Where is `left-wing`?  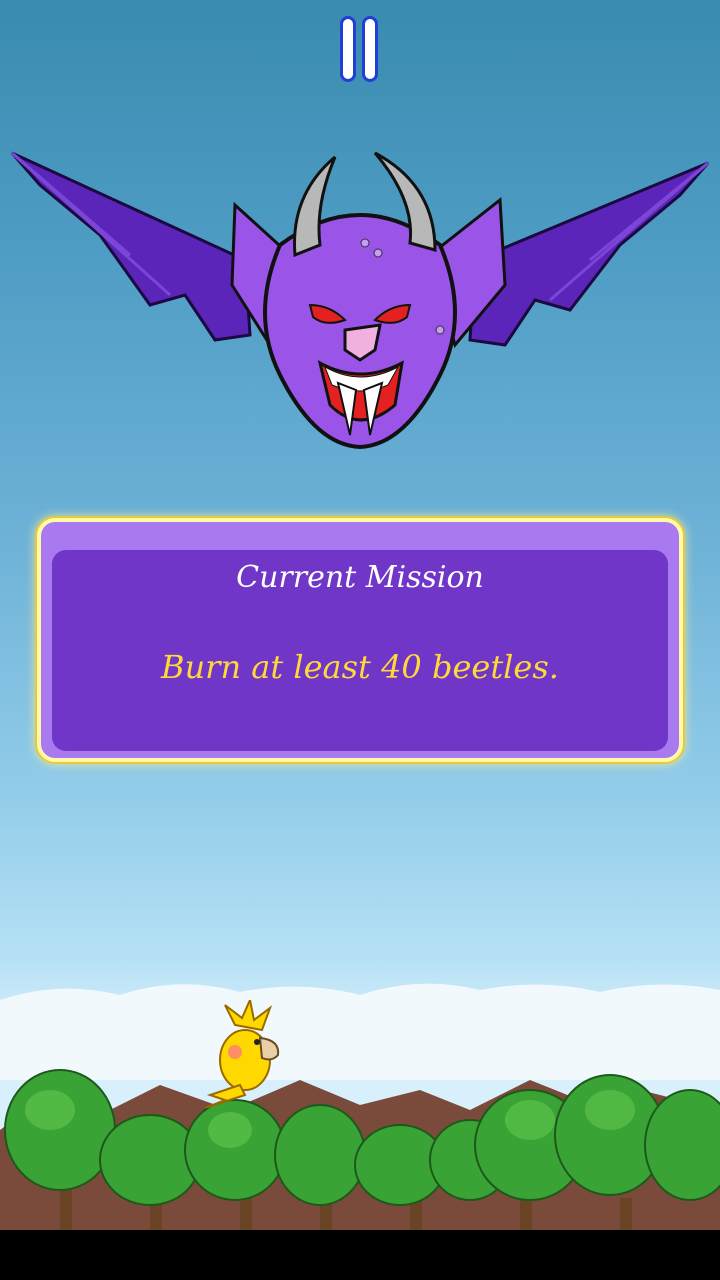
left-wing is located at coordinates (131, 246).